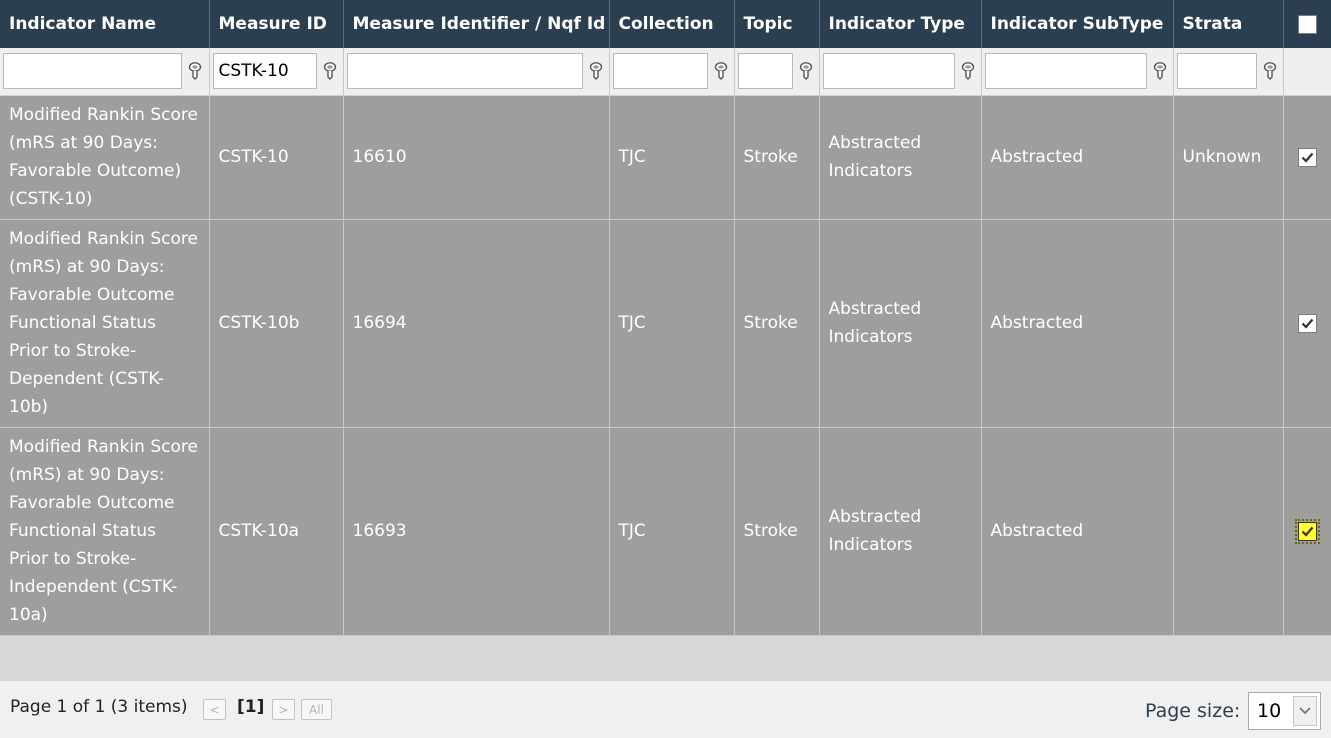 The image size is (1331, 738). Describe the element at coordinates (251, 707) in the screenshot. I see `current-page: [1]` at that location.